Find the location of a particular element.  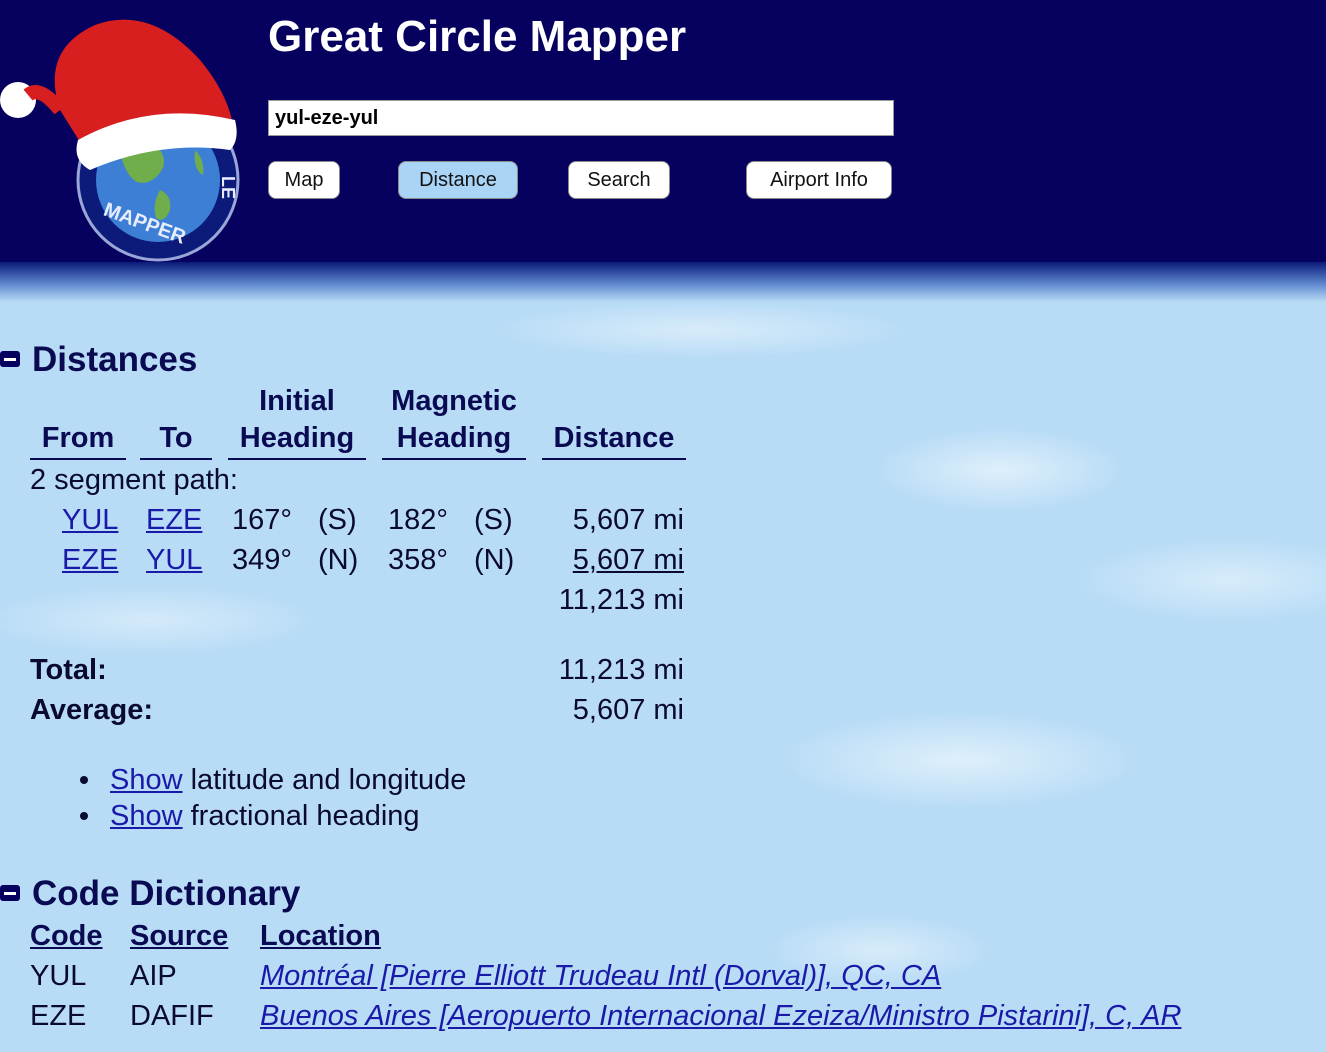

route-input is located at coordinates (581, 118).